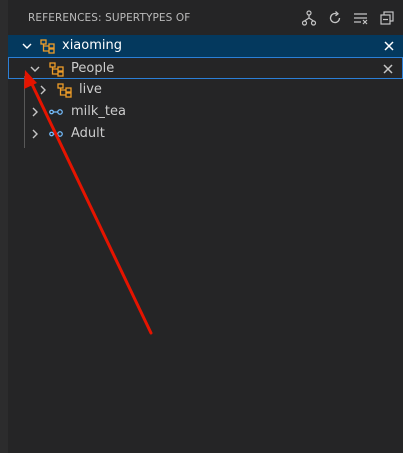 This screenshot has height=453, width=403. Describe the element at coordinates (109, 18) in the screenshot. I see `panel-title: REFERENCES: SUPERTYPES OF` at that location.